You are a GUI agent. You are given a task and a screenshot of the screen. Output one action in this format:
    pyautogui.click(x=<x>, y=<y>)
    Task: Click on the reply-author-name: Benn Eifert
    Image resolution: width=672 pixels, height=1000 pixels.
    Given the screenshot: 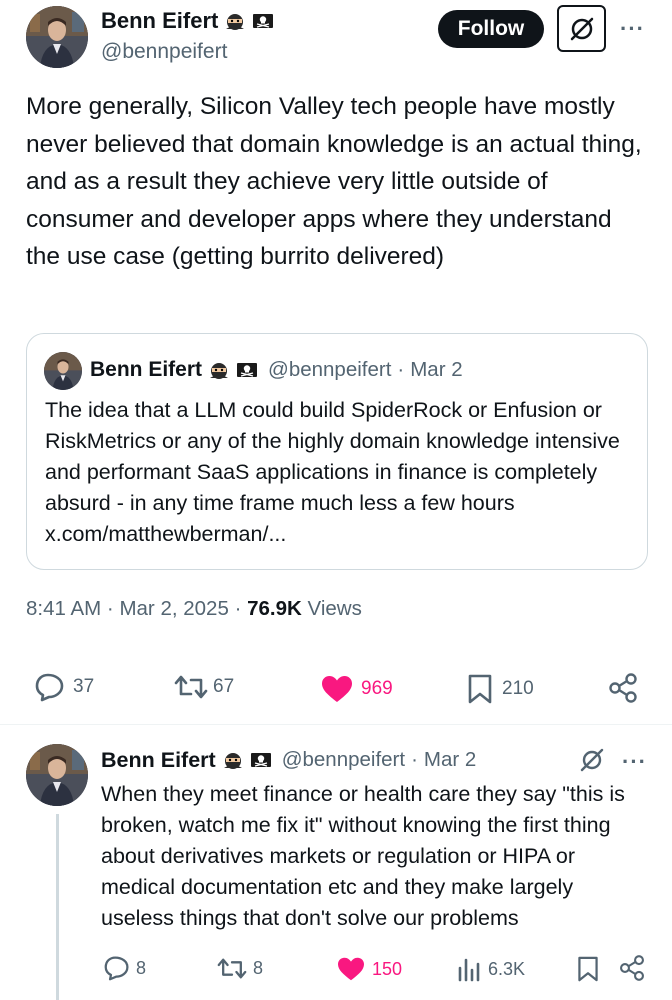 What is the action you would take?
    pyautogui.click(x=158, y=760)
    